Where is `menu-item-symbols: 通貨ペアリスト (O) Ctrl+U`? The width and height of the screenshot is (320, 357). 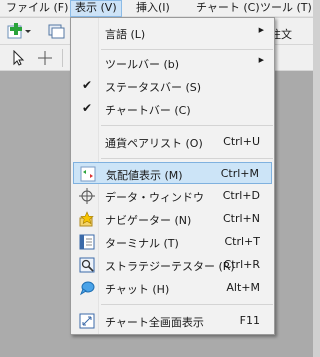 menu-item-symbols: 通貨ペアリスト (O) Ctrl+U is located at coordinates (172, 142).